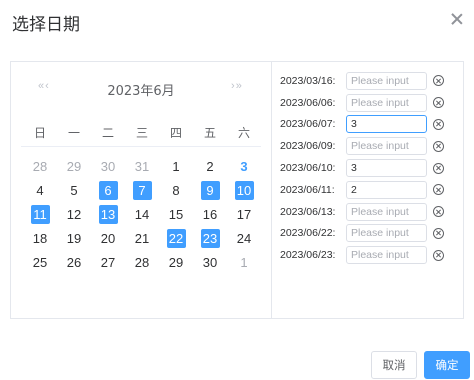  I want to click on day-number: 1, so click(244, 262).